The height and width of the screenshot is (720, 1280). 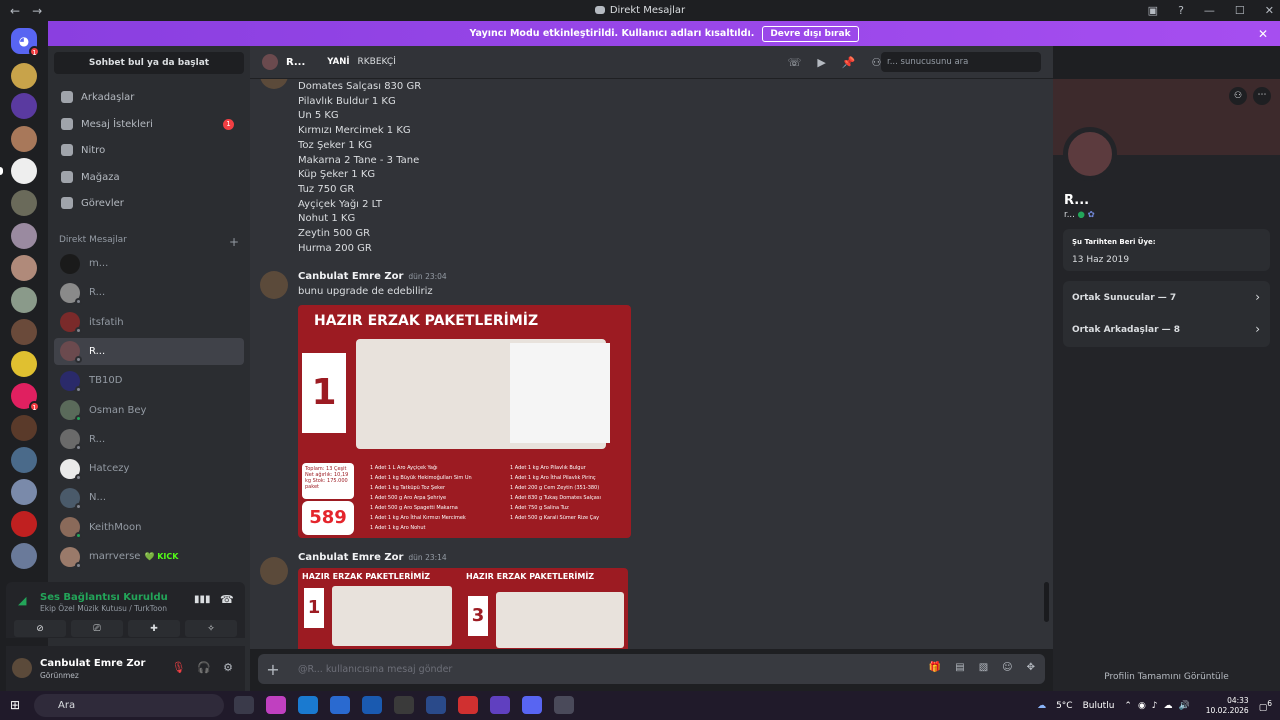 I want to click on banner-close-icon: ✕, so click(x=1263, y=34).